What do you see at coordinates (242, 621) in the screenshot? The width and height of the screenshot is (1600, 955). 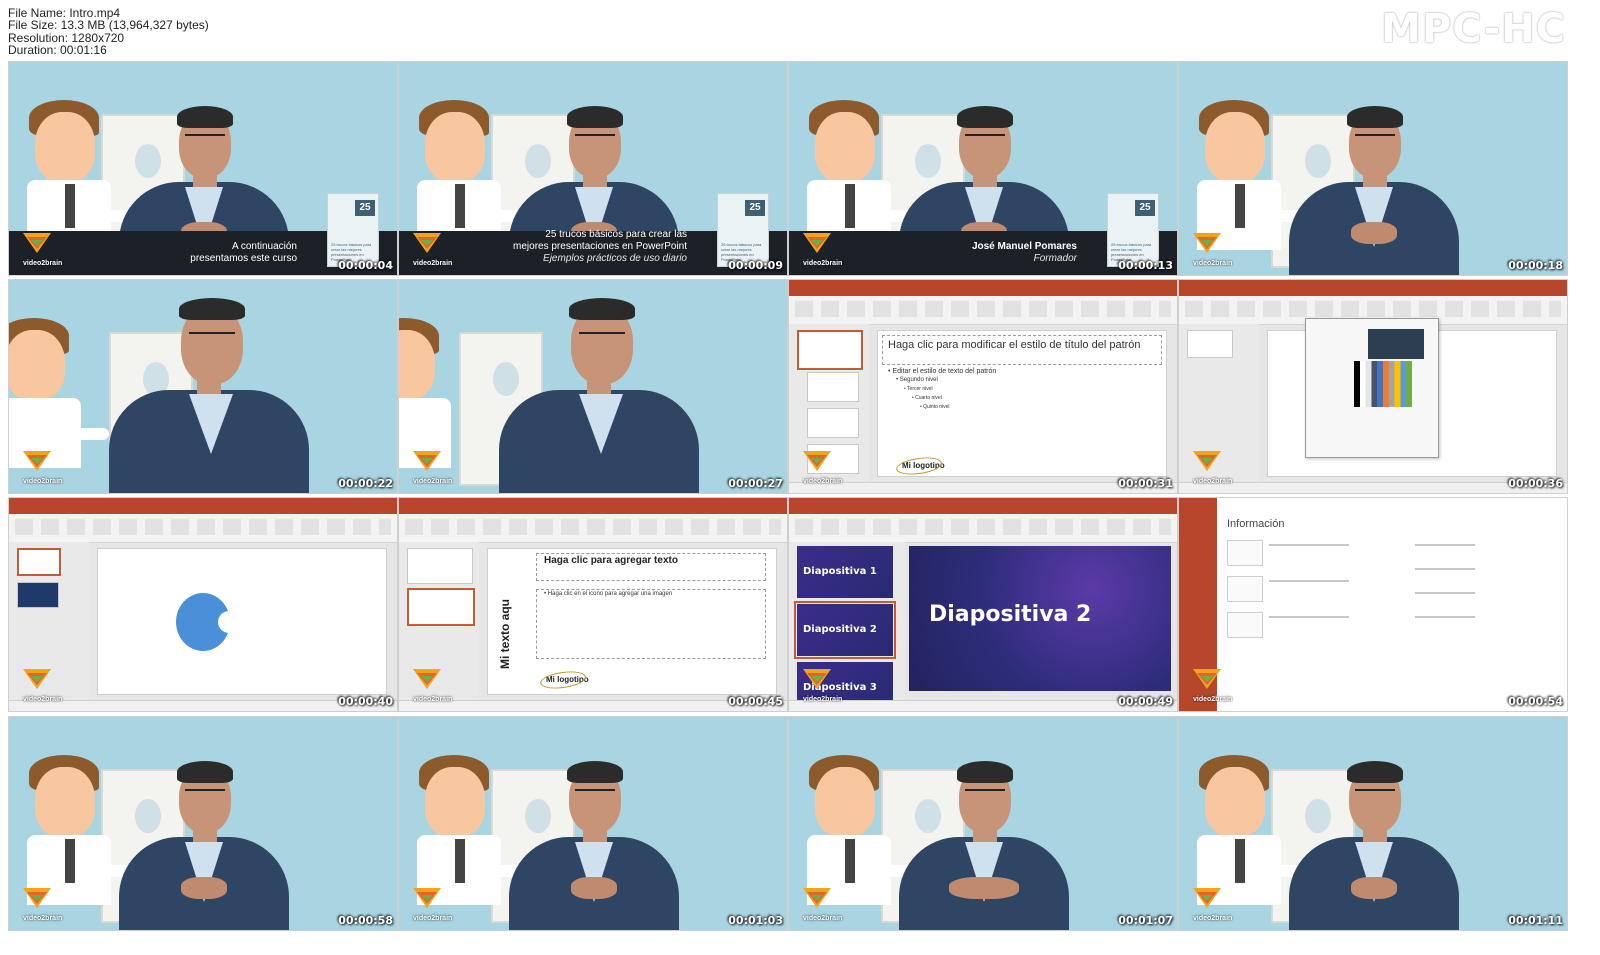 I see `slide-canvas` at bounding box center [242, 621].